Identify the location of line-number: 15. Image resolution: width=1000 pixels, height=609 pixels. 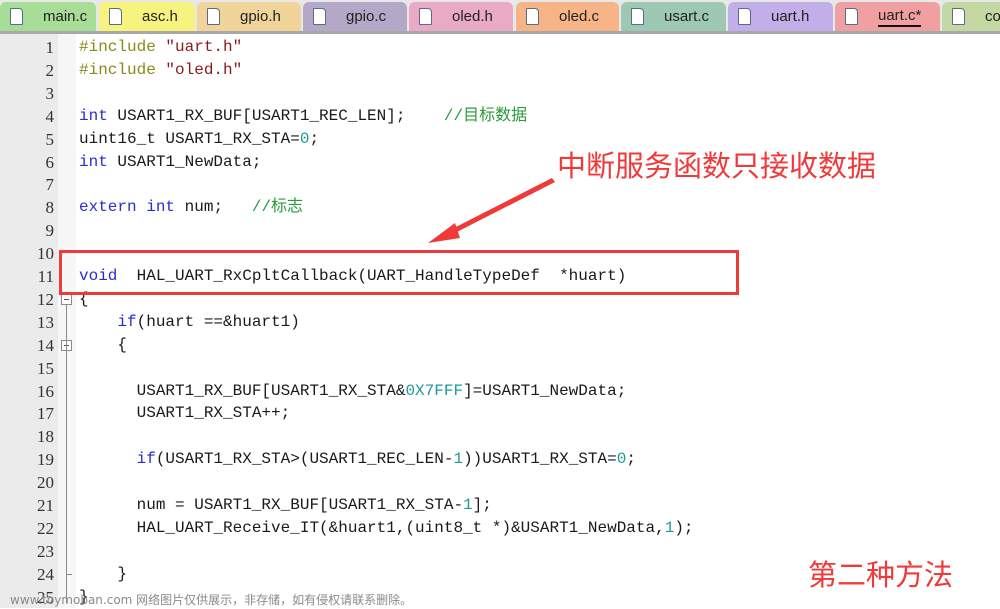
(45, 368).